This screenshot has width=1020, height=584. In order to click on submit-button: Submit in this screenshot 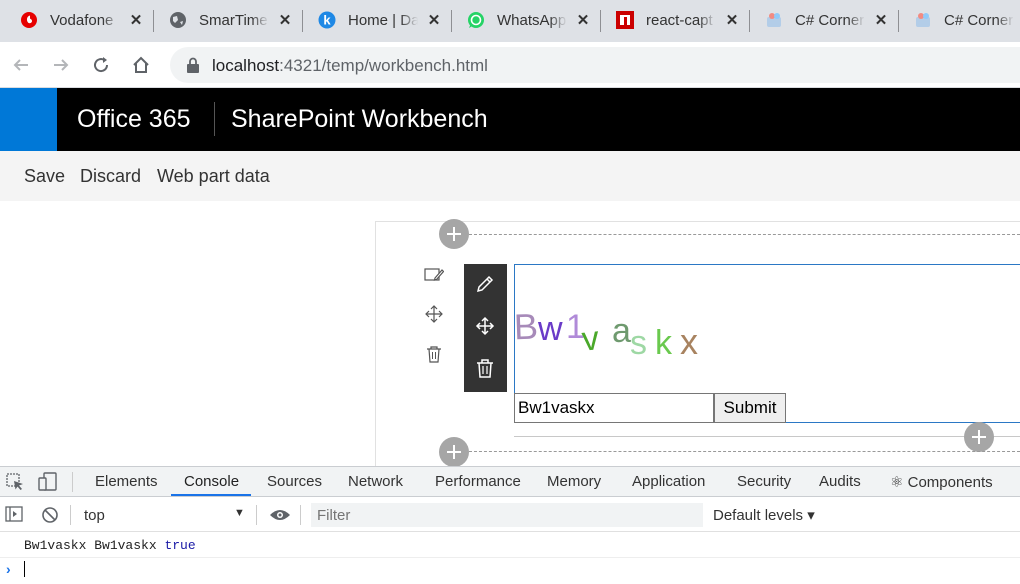, I will do `click(750, 408)`.